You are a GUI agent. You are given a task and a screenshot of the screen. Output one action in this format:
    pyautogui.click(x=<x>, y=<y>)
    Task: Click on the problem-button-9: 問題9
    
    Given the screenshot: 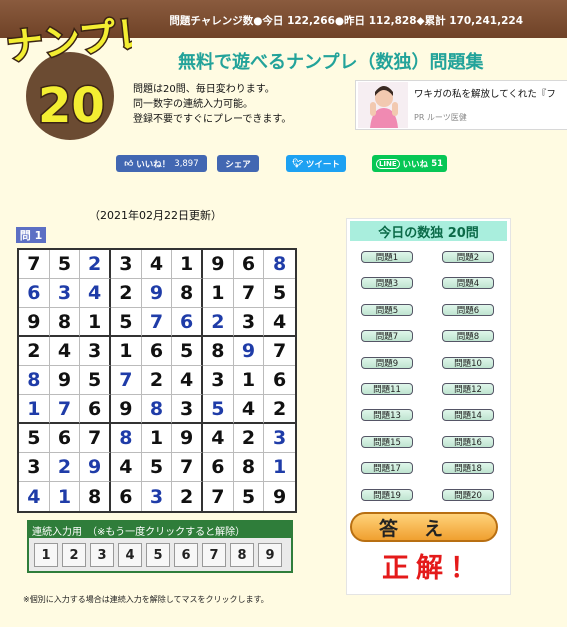 What is the action you would take?
    pyautogui.click(x=387, y=362)
    